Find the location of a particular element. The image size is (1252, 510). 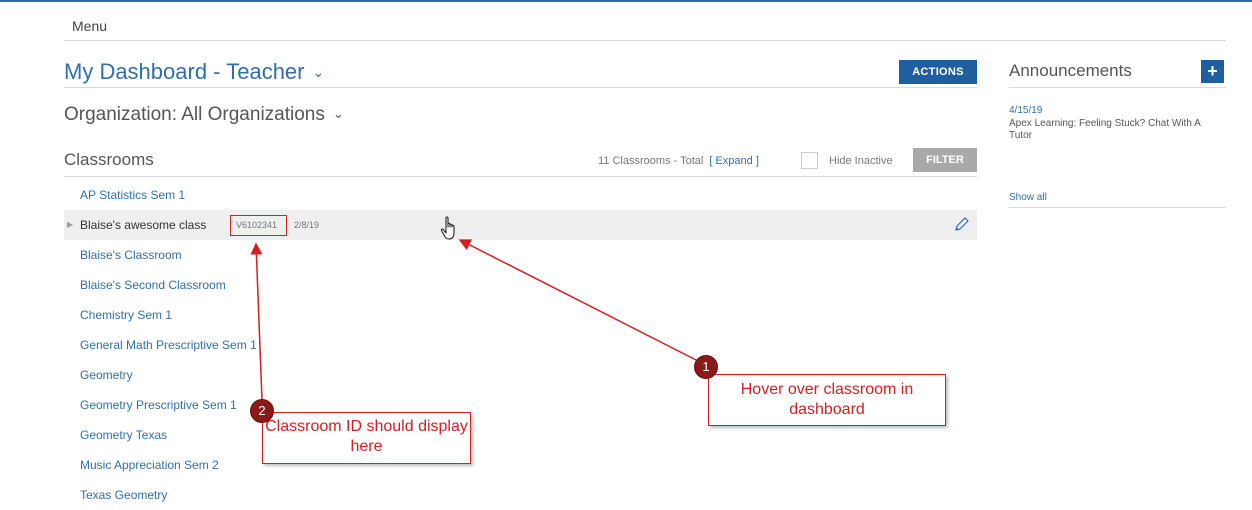

callout-box-1: Hover over classroom in dashboard is located at coordinates (827, 400).